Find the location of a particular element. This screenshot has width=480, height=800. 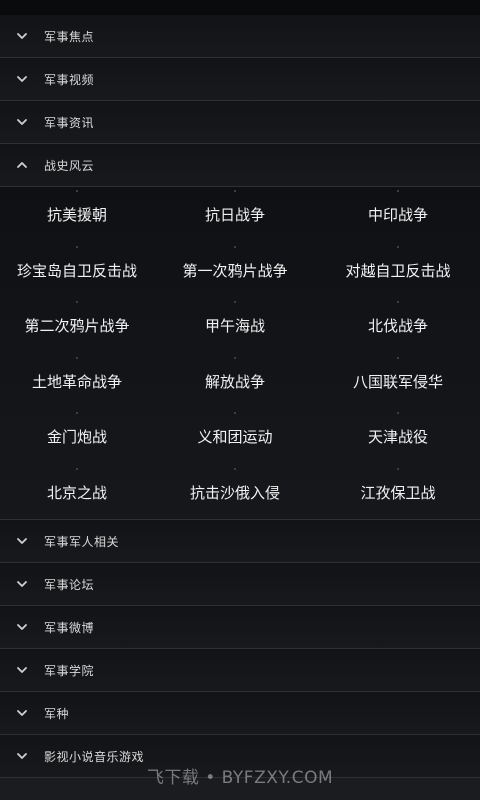

section-row-bottom-2: 军事微博 is located at coordinates (240, 627).